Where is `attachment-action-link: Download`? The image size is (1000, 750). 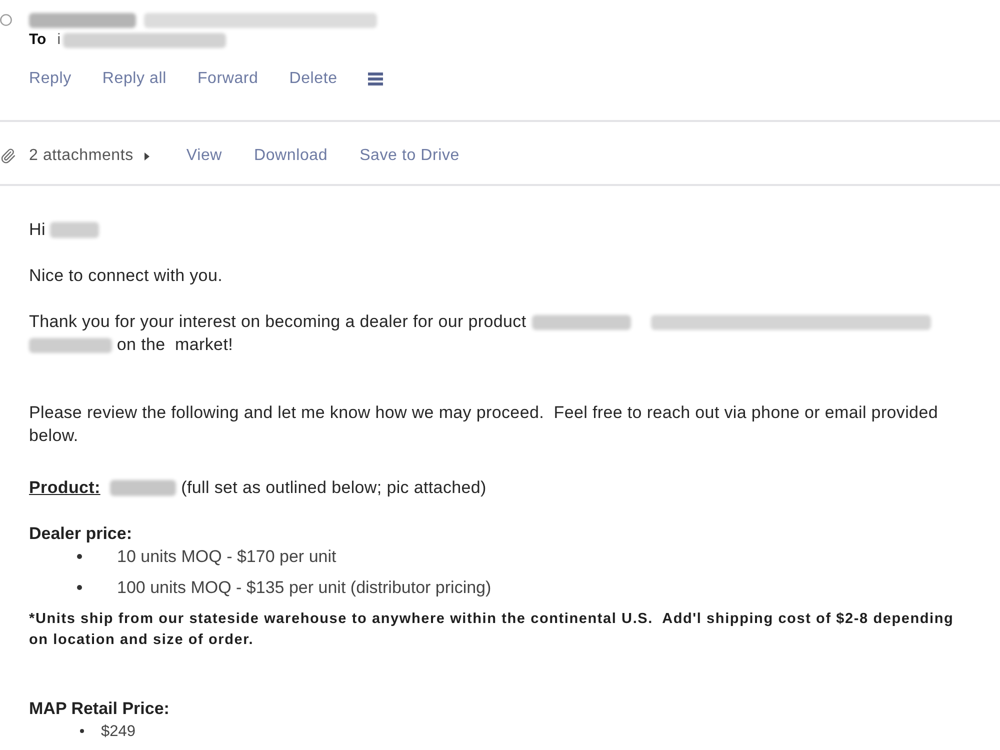
attachment-action-link: Download is located at coordinates (291, 156).